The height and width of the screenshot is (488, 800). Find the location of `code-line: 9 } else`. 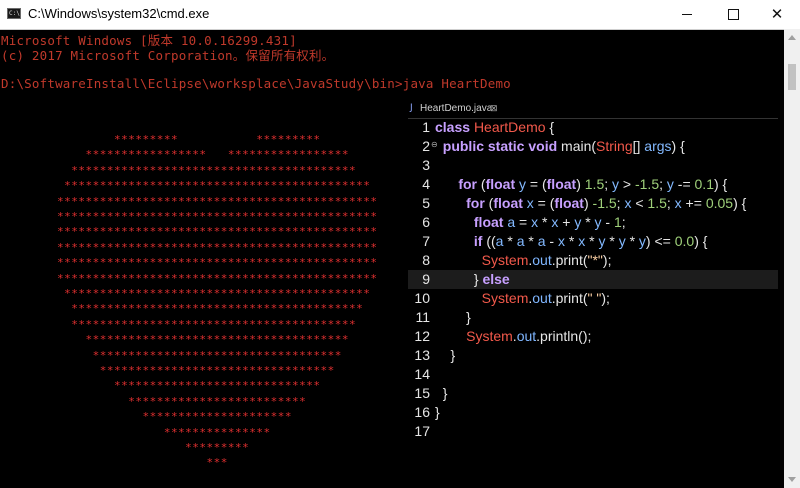

code-line: 9 } else is located at coordinates (593, 279).